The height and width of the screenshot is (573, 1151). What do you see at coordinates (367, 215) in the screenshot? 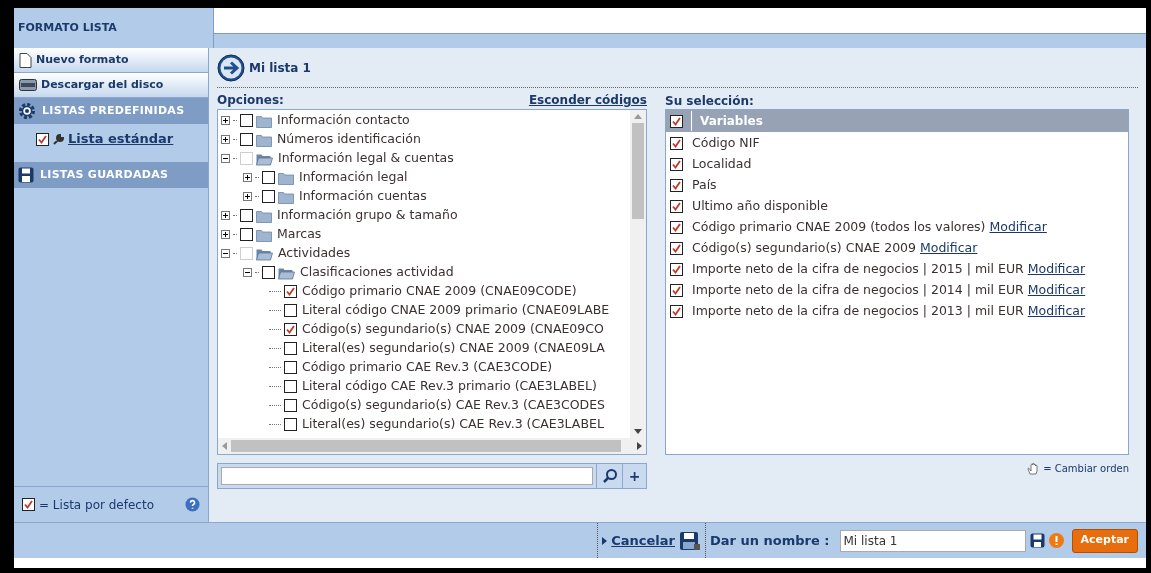
I see `tree-item-label: Información grupo & tamaño` at bounding box center [367, 215].